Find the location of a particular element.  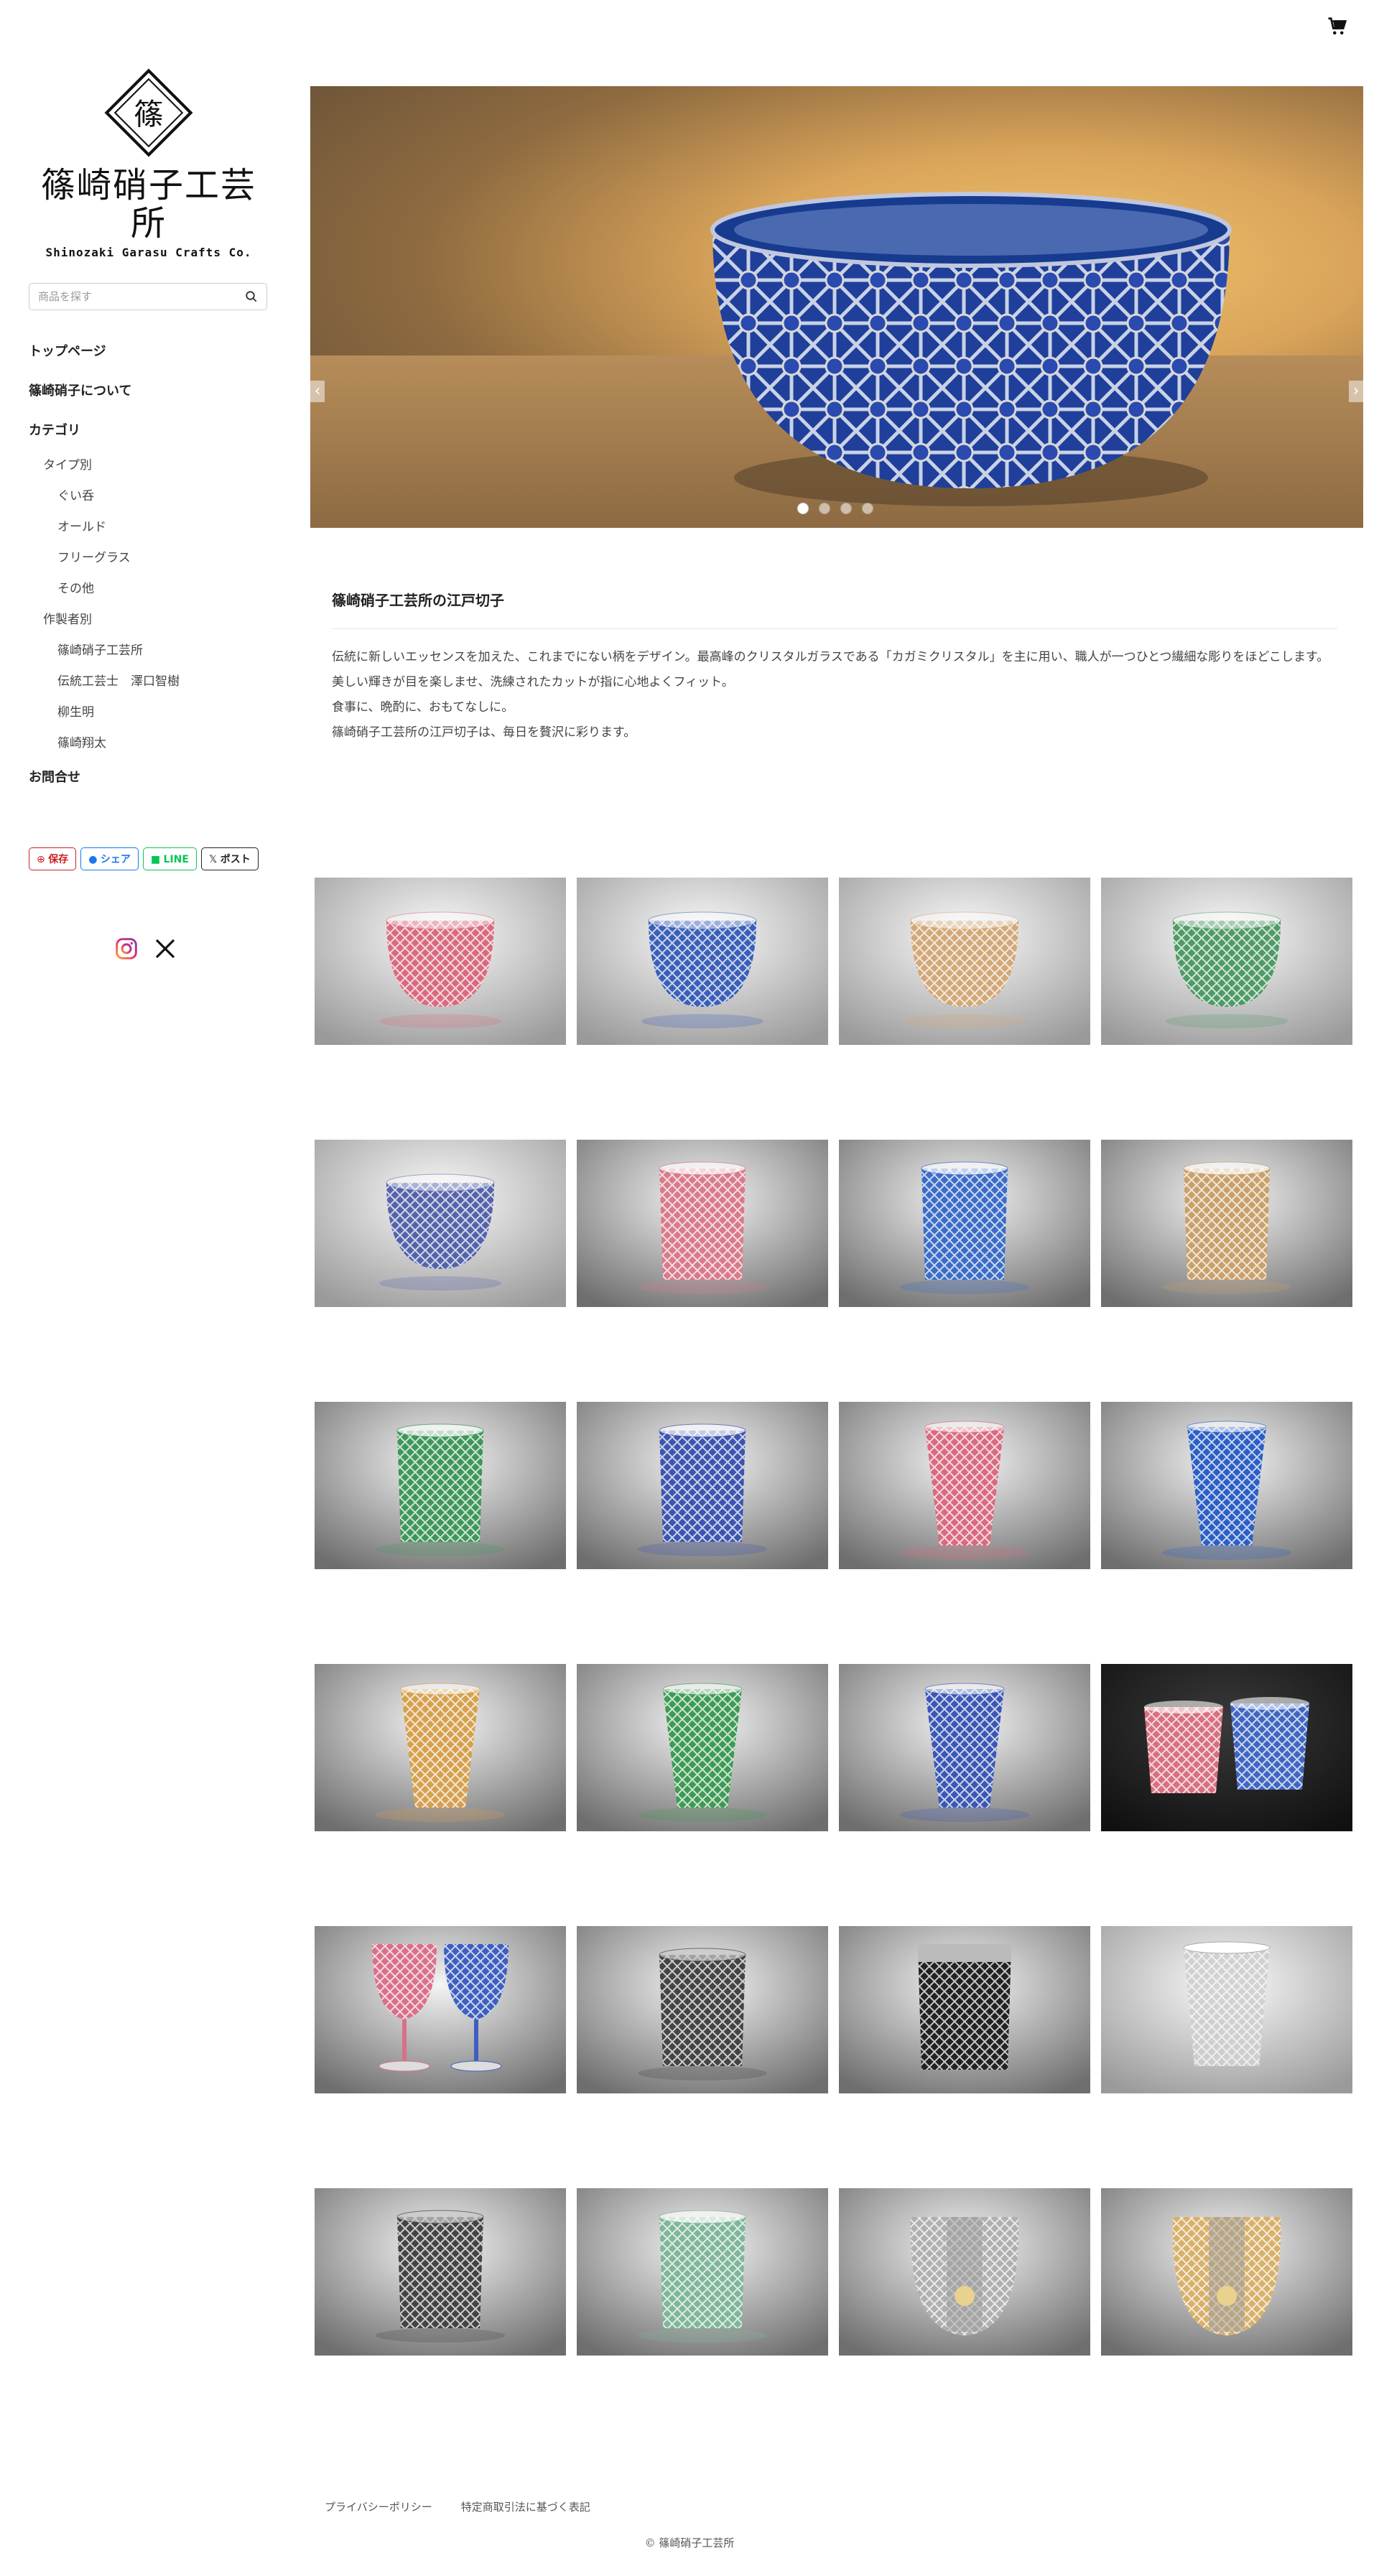

hero-slider: ‹ › is located at coordinates (837, 307).